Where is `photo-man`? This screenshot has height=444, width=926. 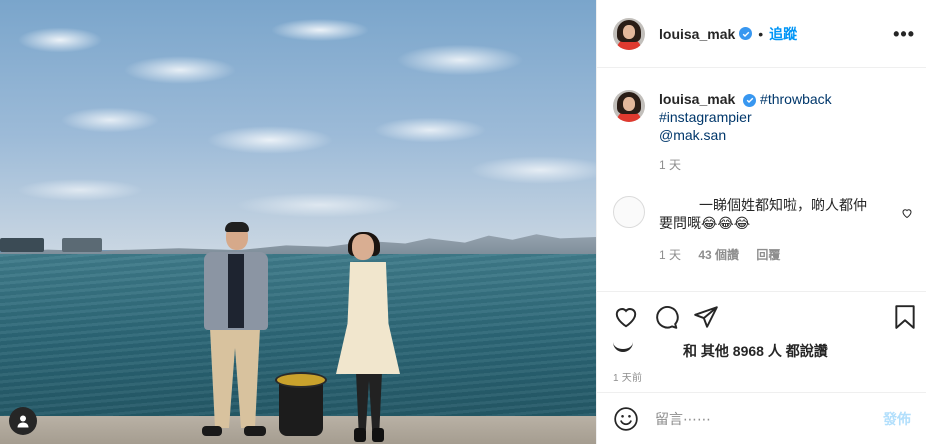
photo-man is located at coordinates (235, 333).